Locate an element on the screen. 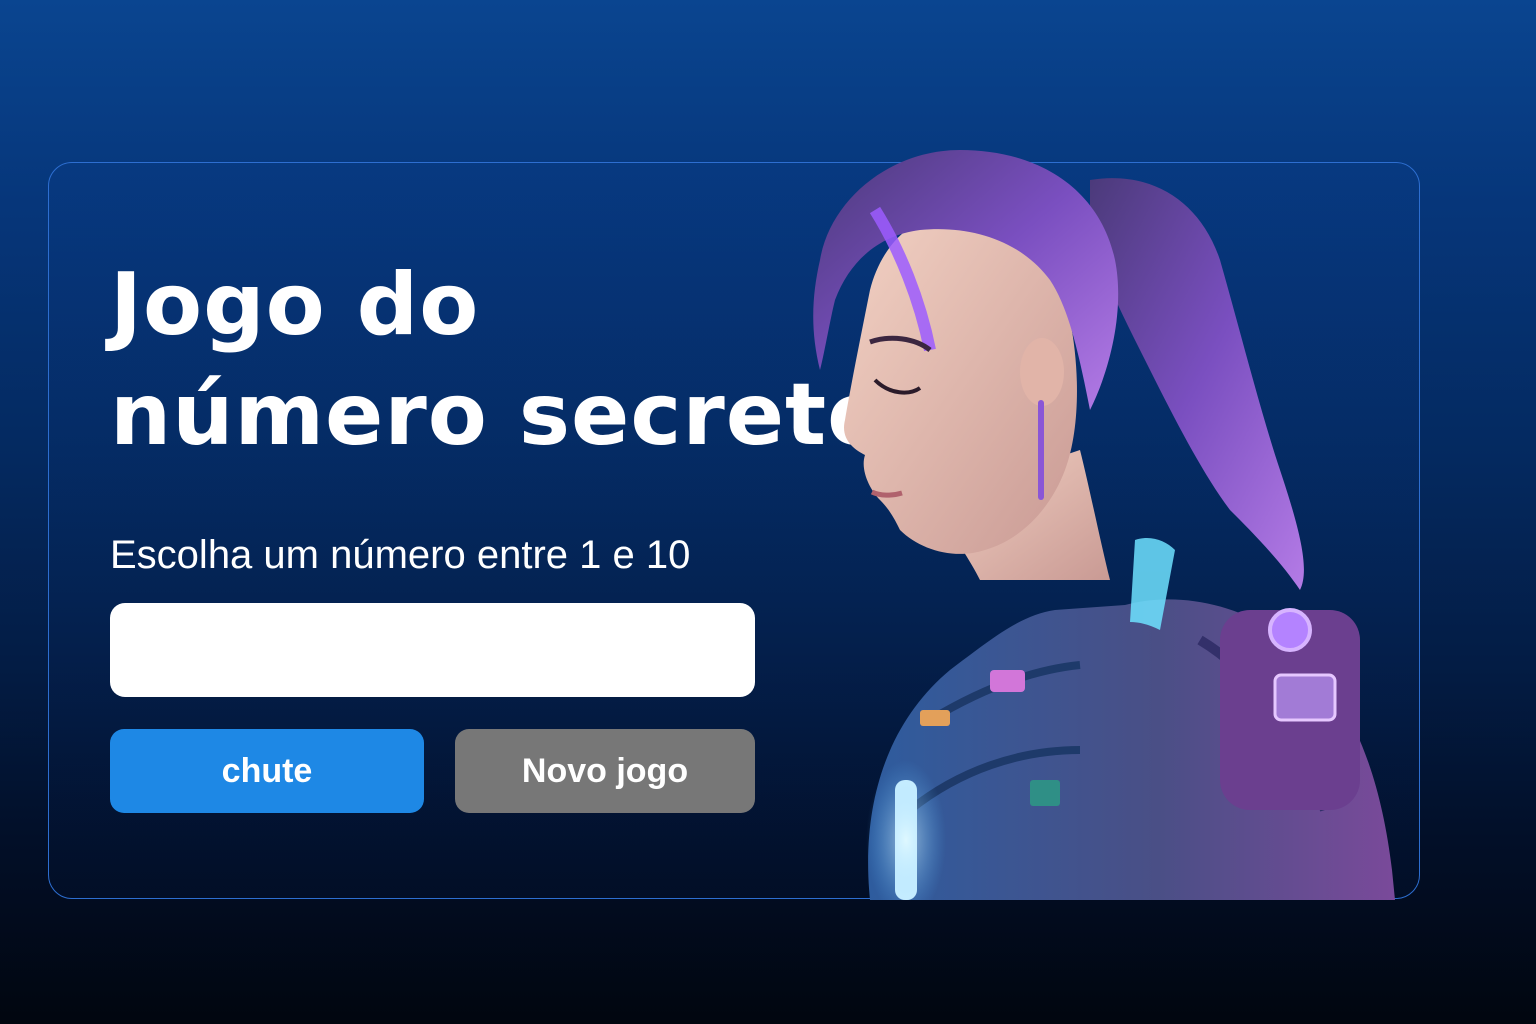 This screenshot has height=1024, width=1536. ear is located at coordinates (1042, 372).